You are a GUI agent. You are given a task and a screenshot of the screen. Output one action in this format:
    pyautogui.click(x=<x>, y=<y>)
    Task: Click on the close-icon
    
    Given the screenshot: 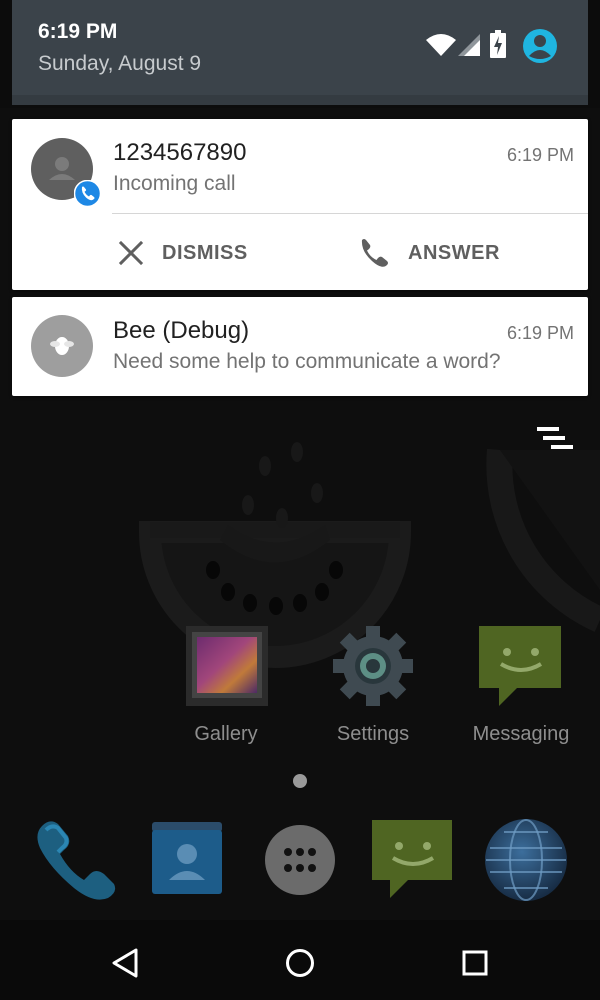 What is the action you would take?
    pyautogui.click(x=131, y=253)
    